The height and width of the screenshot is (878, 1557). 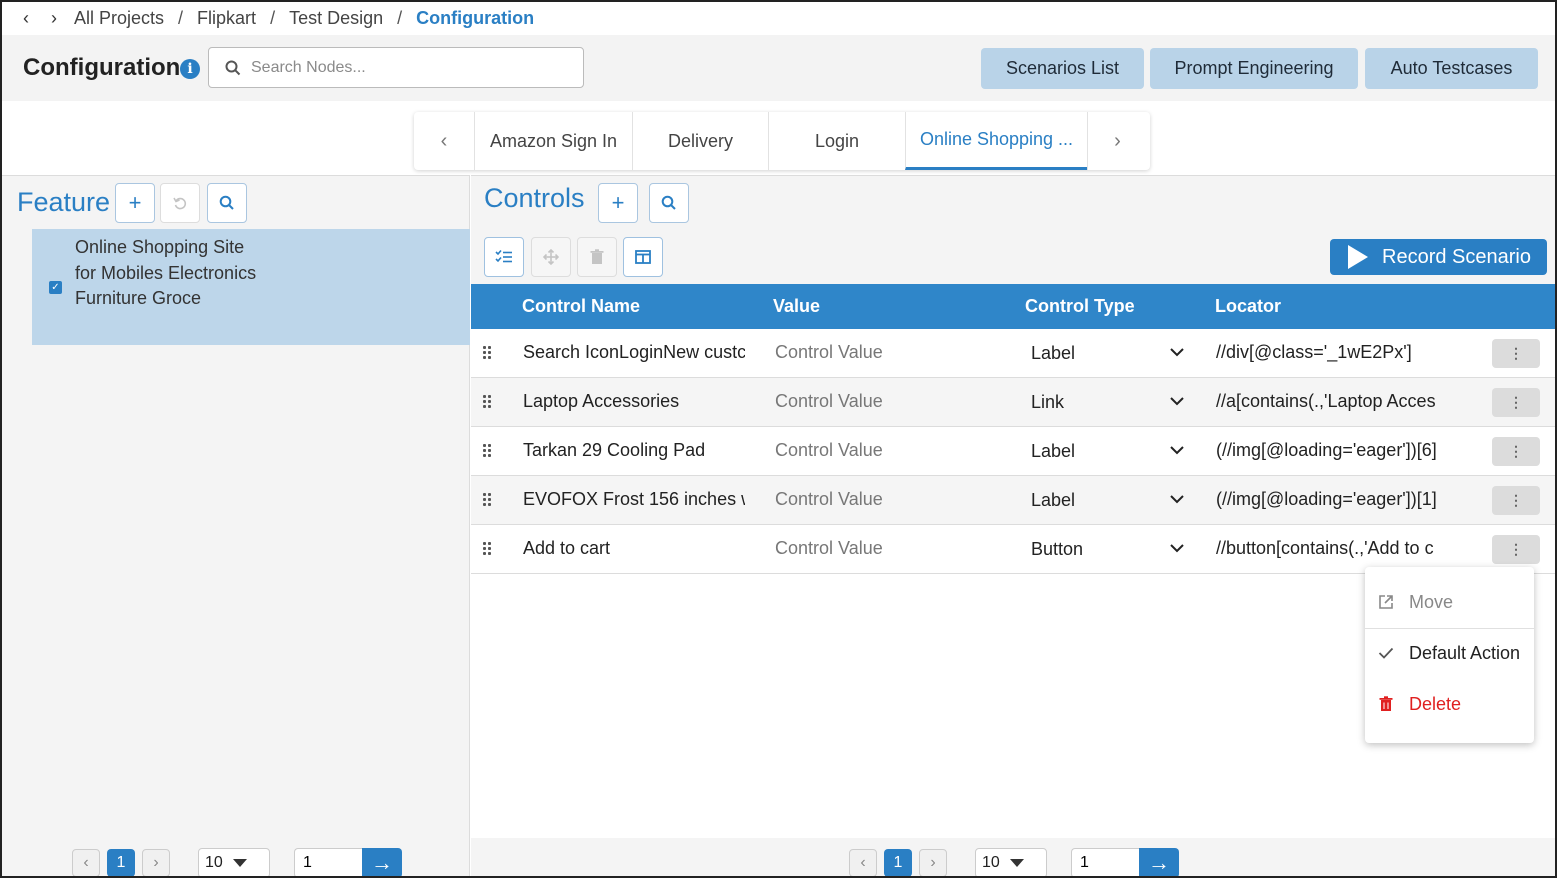 What do you see at coordinates (1451, 68) in the screenshot?
I see `auto-testcases-button: Auto Testcases` at bounding box center [1451, 68].